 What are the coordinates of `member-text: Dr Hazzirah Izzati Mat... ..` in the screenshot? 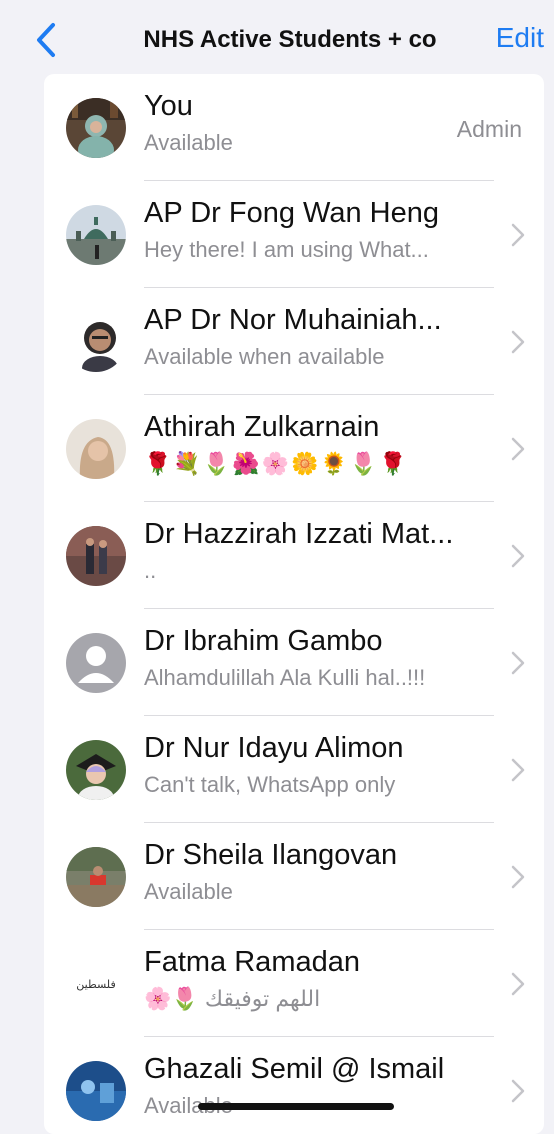 It's located at (319, 562).